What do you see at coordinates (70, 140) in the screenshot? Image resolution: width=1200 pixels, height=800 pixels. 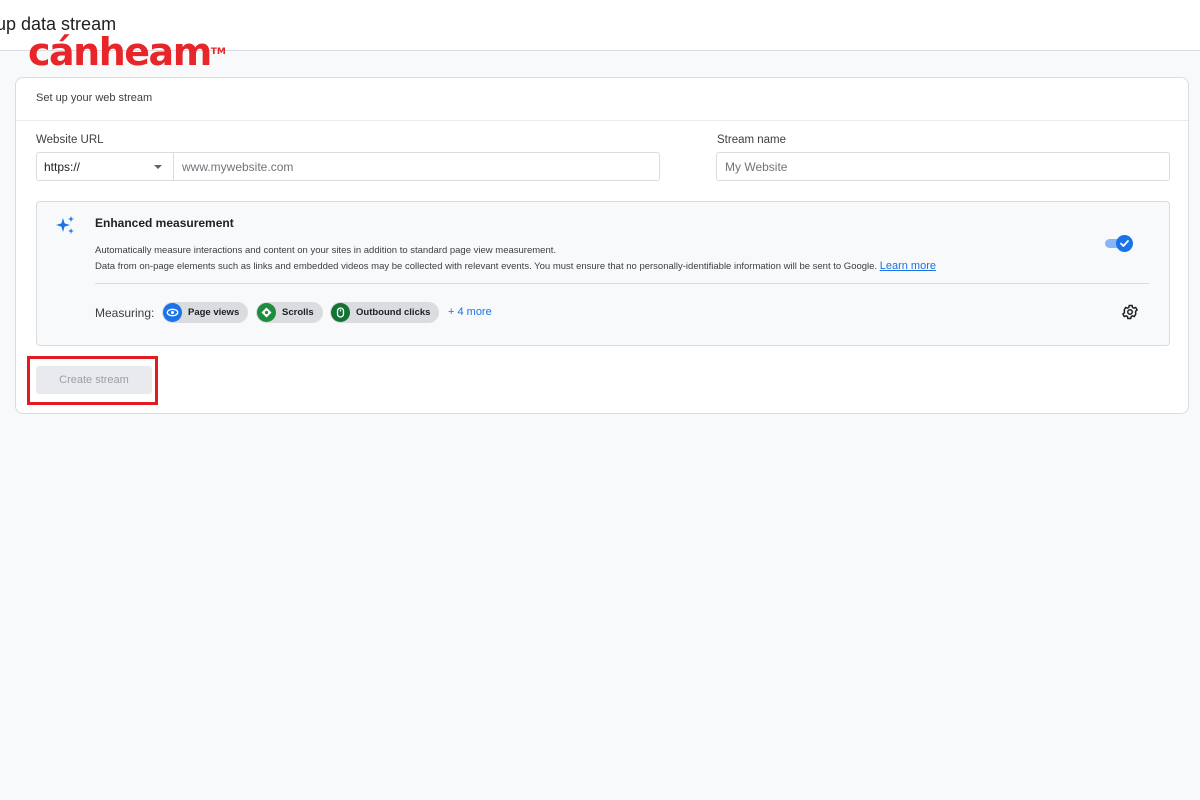 I see `website-url-label: Website URL` at bounding box center [70, 140].